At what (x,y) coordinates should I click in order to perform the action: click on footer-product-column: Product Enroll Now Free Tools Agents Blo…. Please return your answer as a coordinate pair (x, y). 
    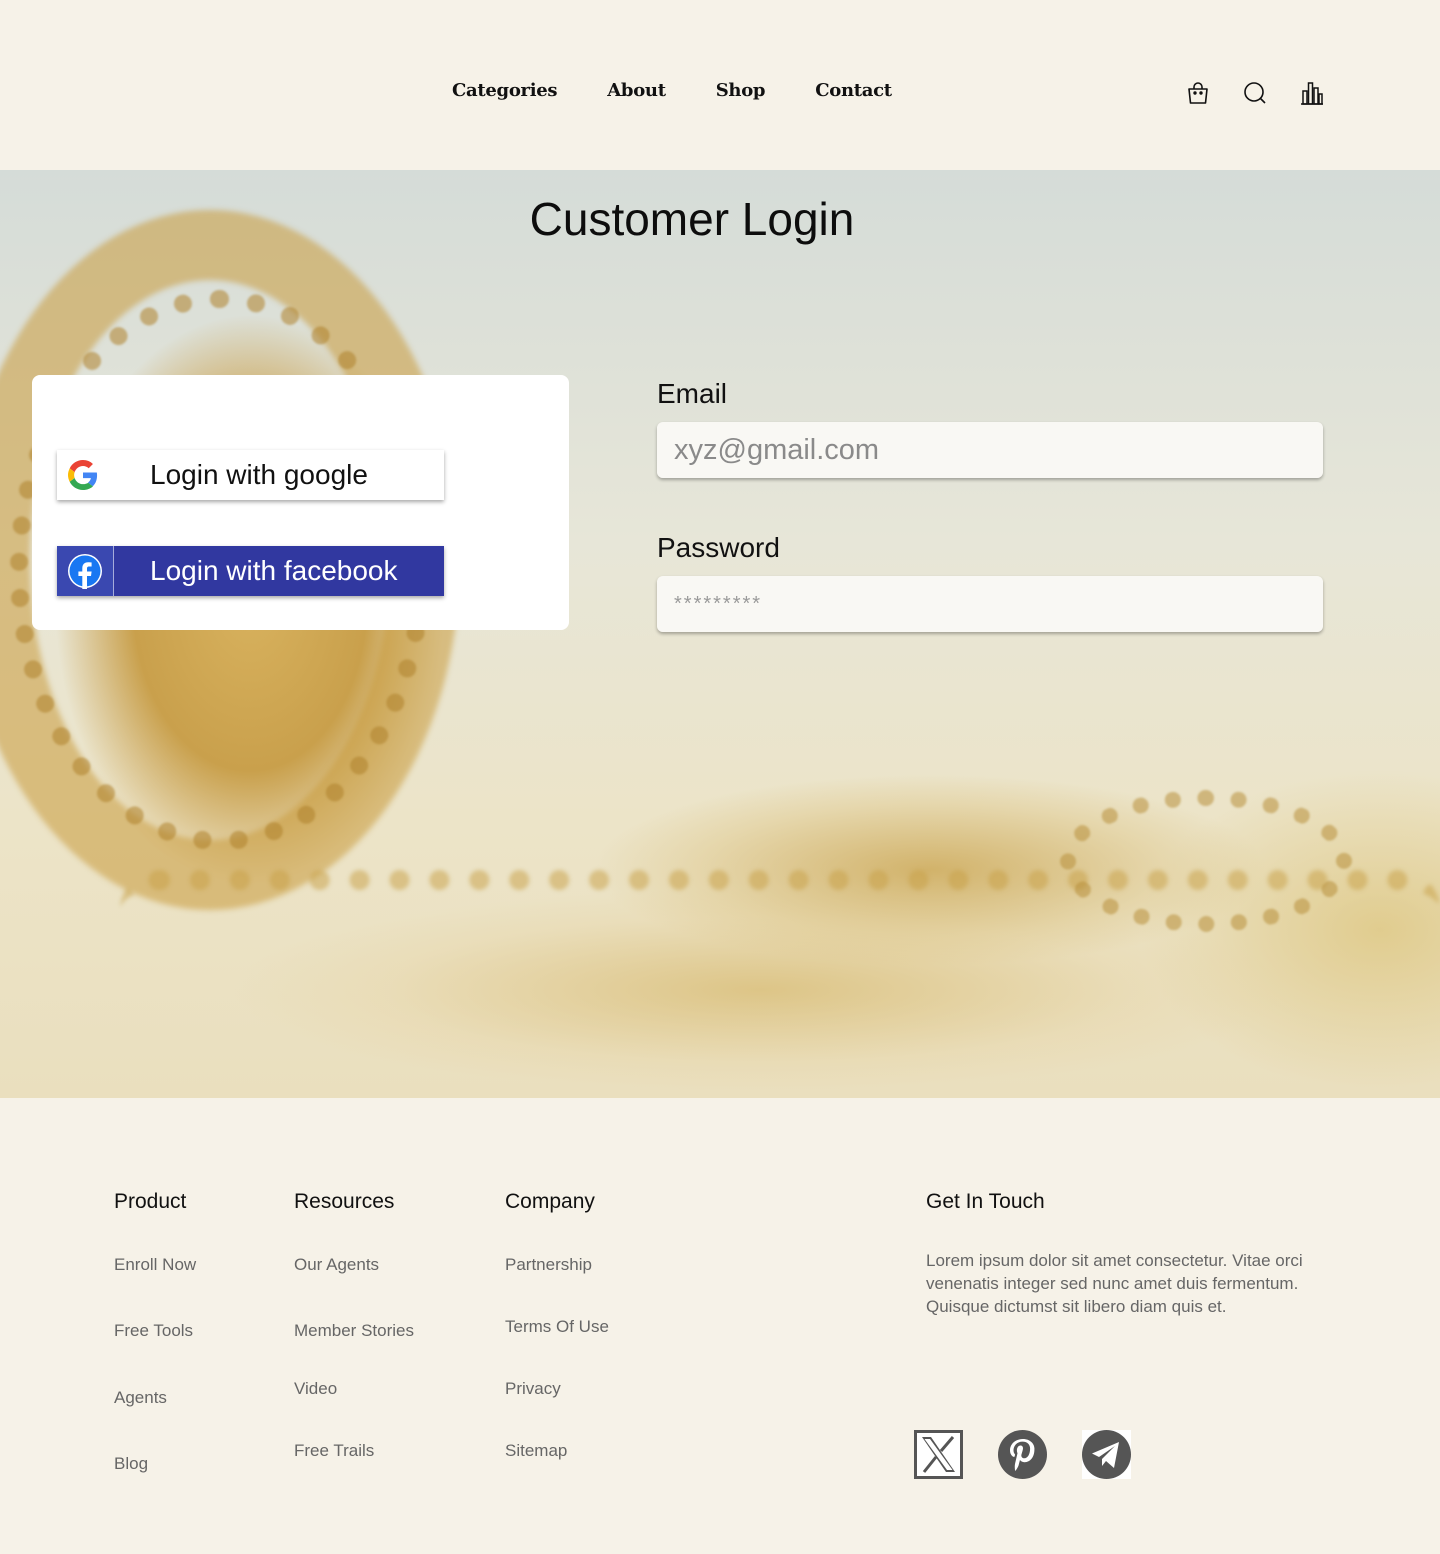
    Looking at the image, I should click on (155, 1331).